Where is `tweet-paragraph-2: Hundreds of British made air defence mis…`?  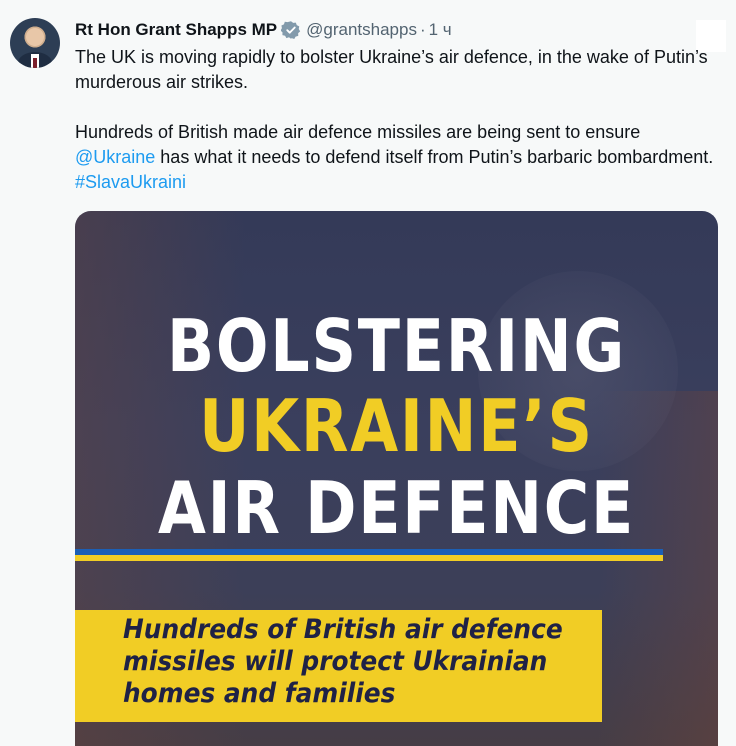
tweet-paragraph-2: Hundreds of British made air defence mis… is located at coordinates (395, 157).